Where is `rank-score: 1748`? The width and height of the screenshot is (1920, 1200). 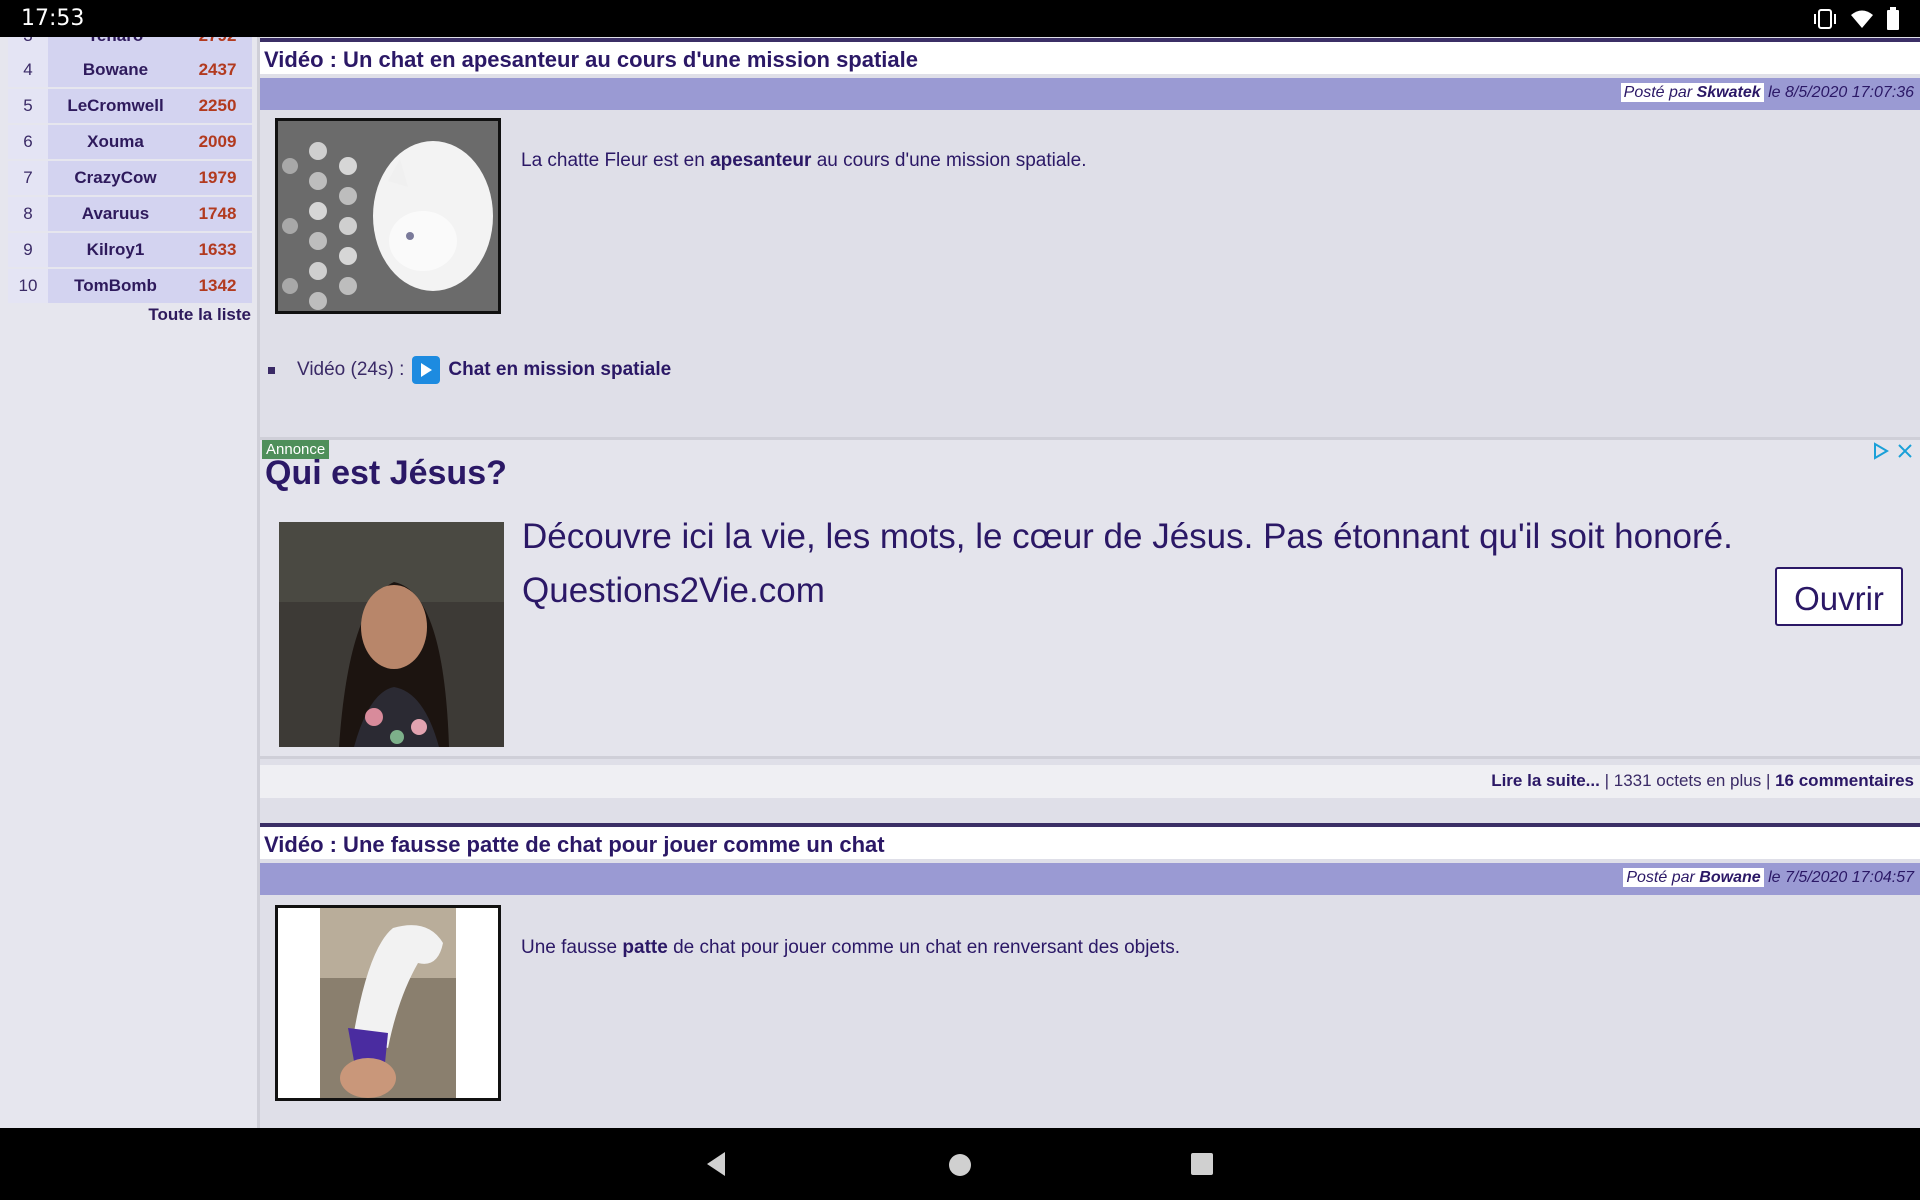
rank-score: 1748 is located at coordinates (217, 213).